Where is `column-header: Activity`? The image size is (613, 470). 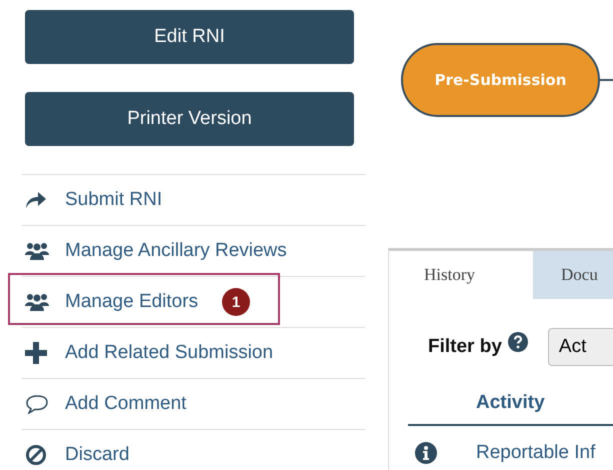
column-header: Activity is located at coordinates (510, 402).